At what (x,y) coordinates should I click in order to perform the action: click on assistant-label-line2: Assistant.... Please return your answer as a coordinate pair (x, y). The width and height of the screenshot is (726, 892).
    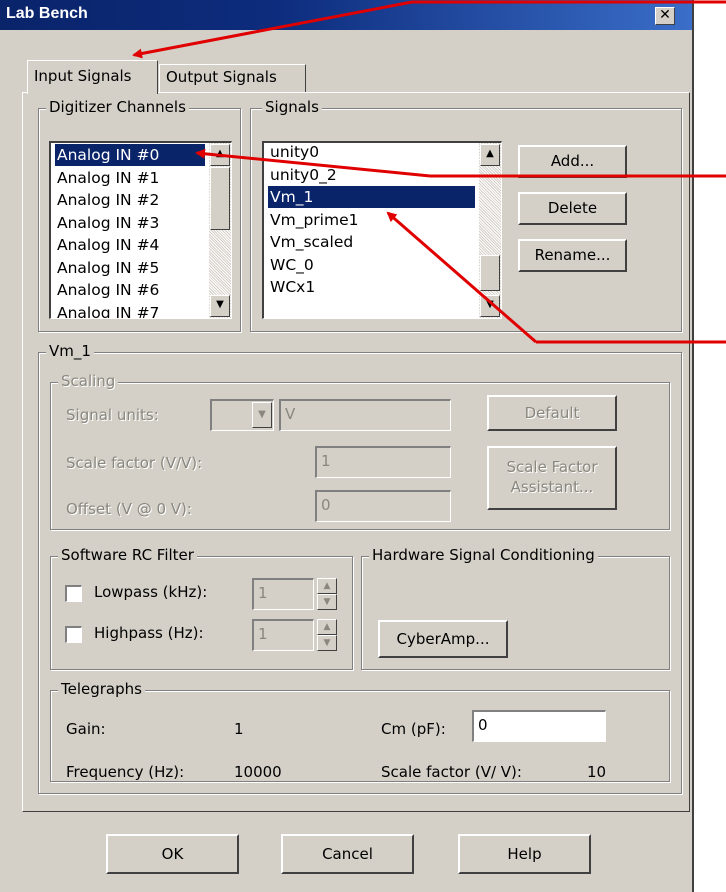
    Looking at the image, I should click on (552, 487).